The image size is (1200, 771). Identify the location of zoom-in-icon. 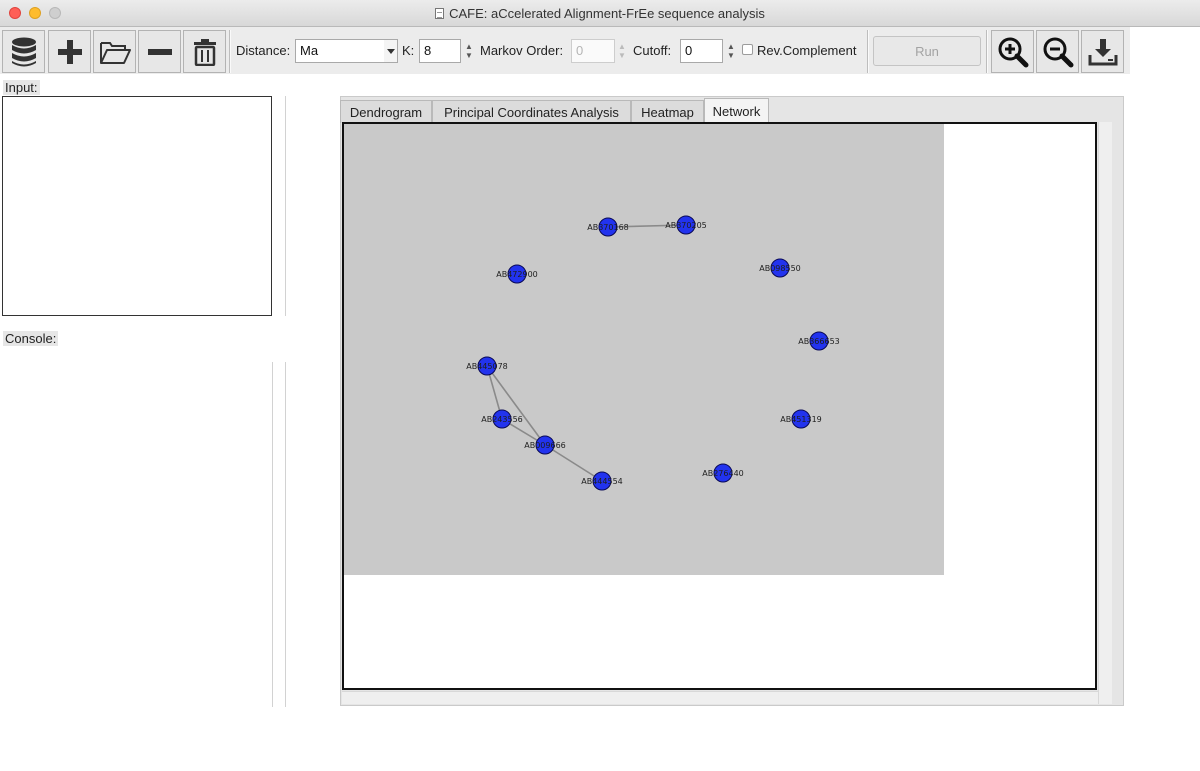
(1013, 52).